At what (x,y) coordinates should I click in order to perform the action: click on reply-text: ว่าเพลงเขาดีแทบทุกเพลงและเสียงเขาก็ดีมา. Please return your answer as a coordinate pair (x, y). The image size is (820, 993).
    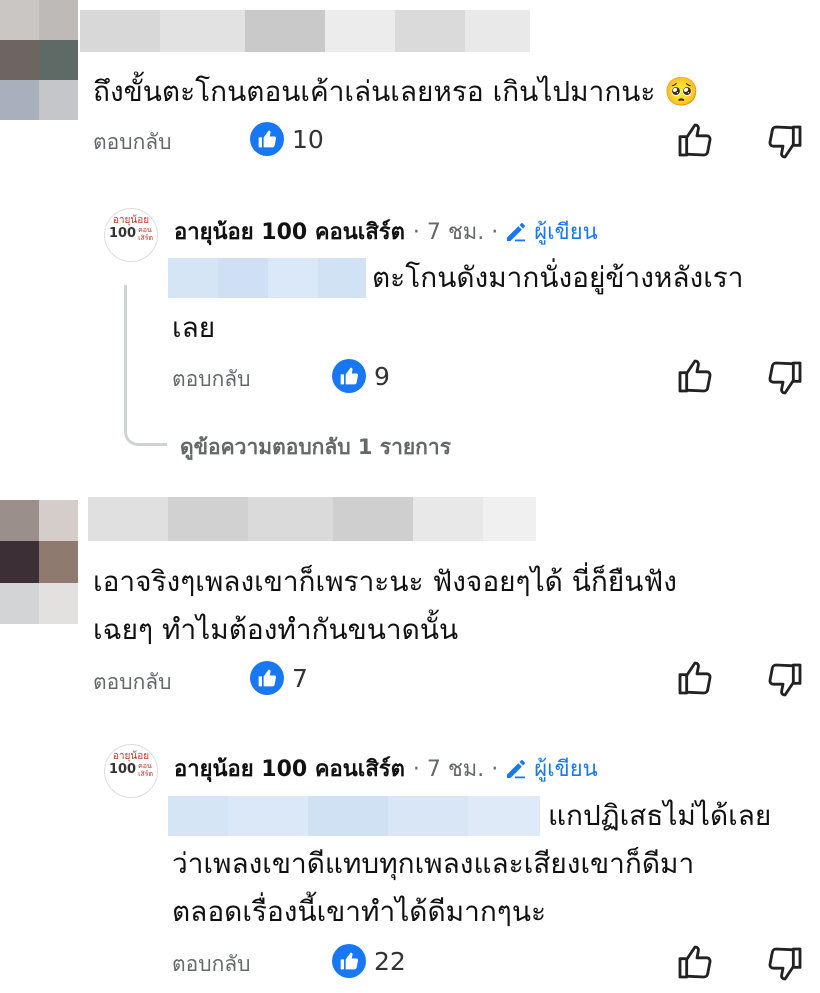
    Looking at the image, I should click on (433, 863).